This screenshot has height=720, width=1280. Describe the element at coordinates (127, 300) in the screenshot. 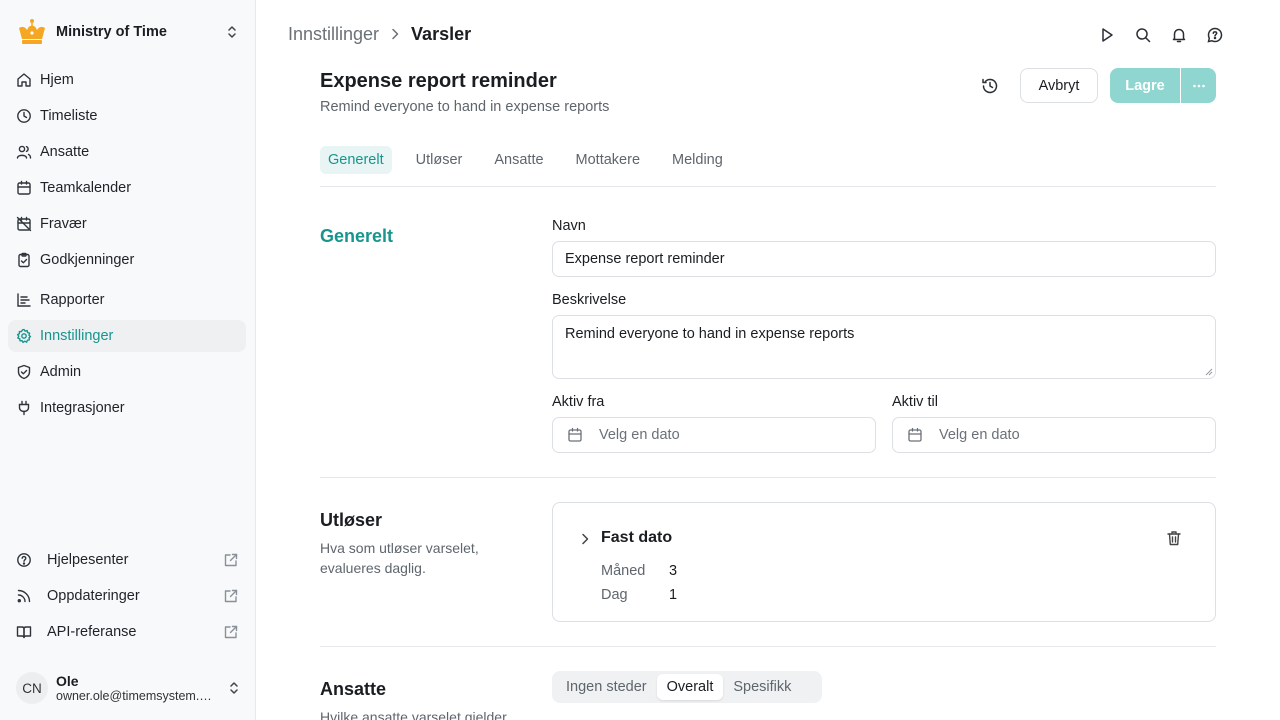

I see `nav-item-reports: Rapporter` at that location.